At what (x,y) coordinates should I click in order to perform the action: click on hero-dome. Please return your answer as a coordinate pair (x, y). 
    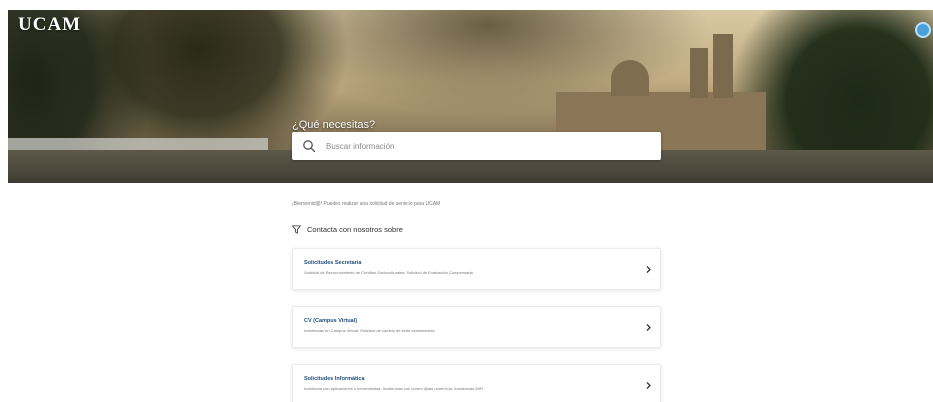
    Looking at the image, I should click on (630, 78).